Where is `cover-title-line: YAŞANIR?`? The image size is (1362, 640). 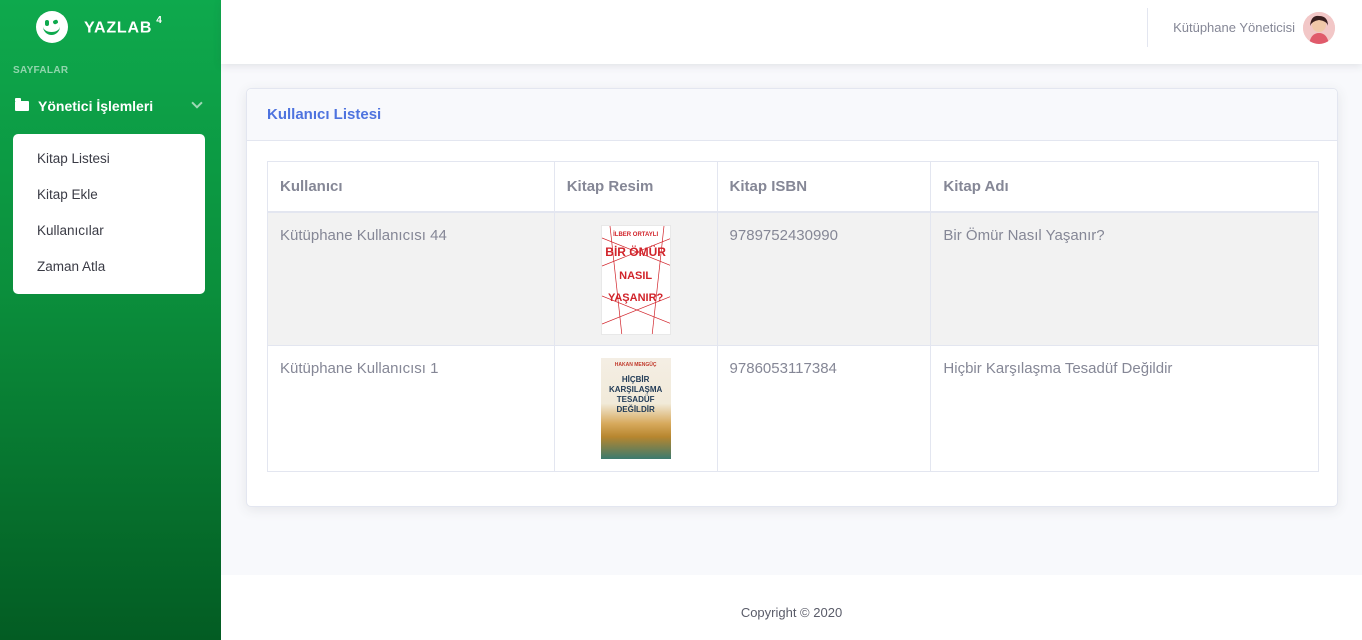 cover-title-line: YAŞANIR? is located at coordinates (636, 297).